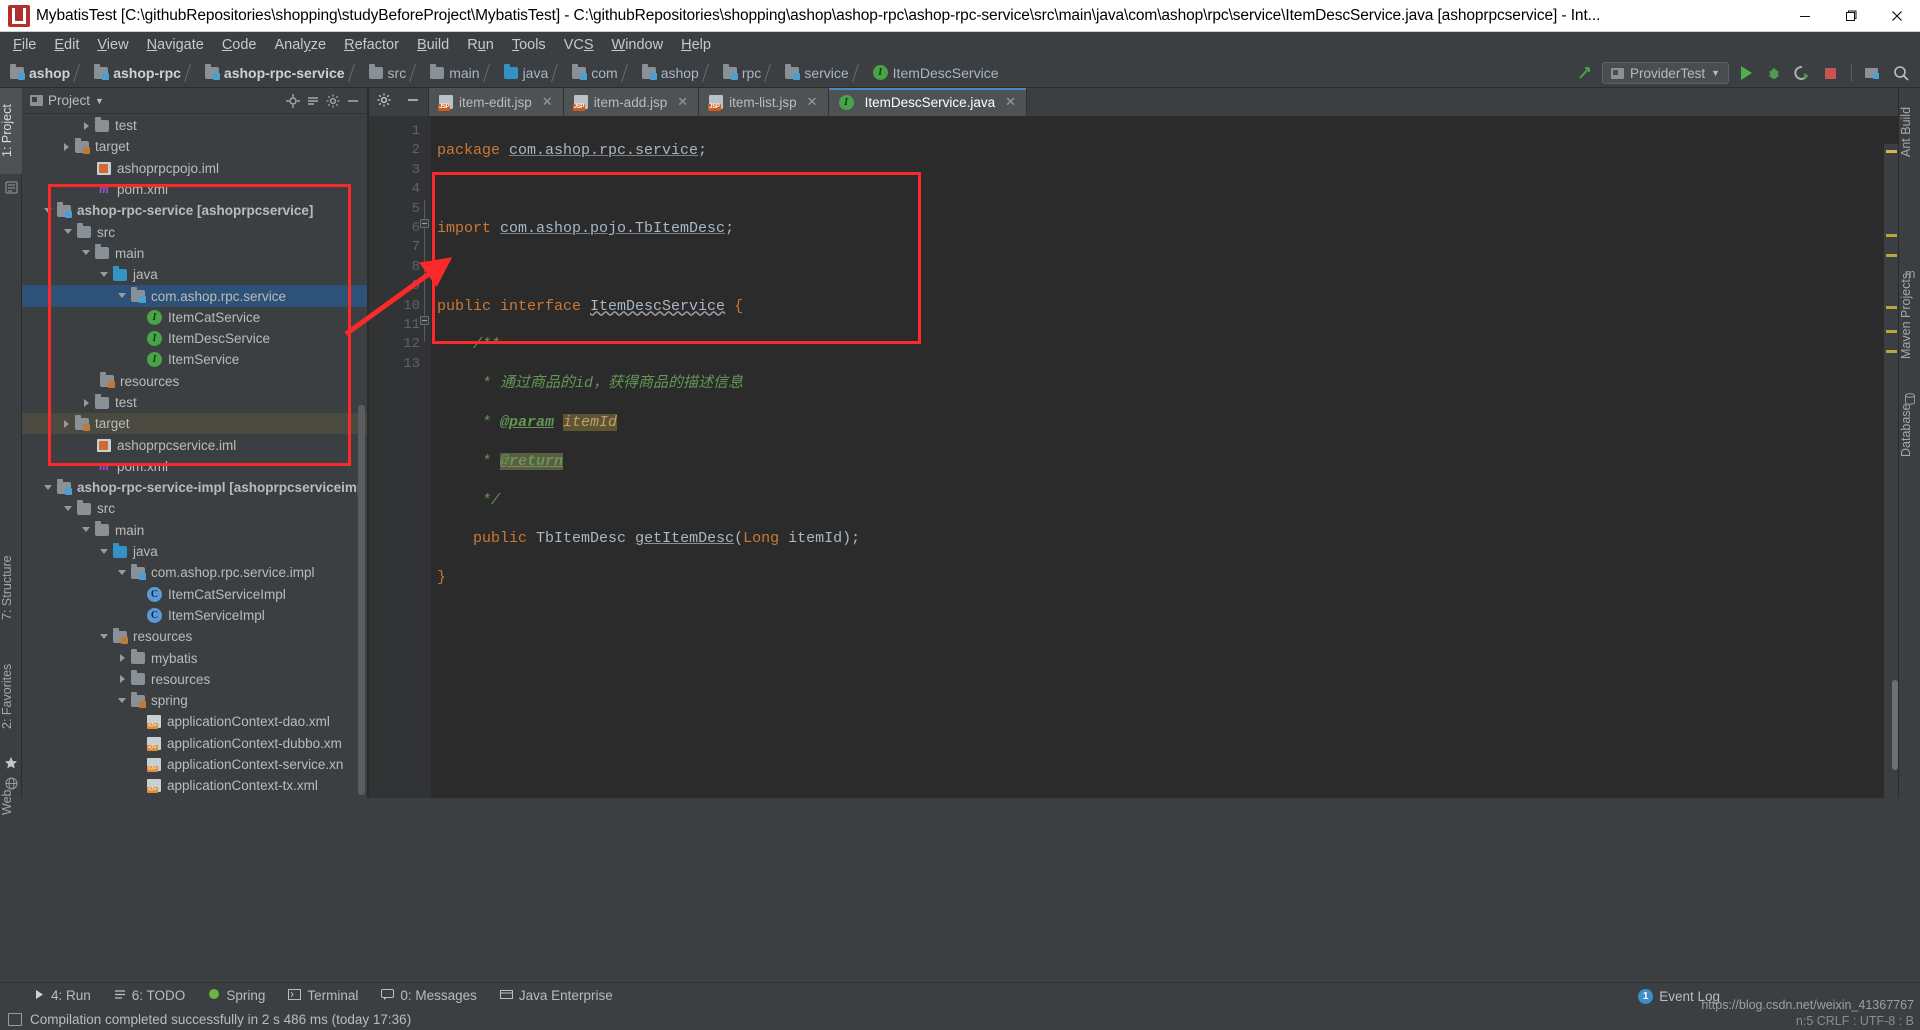 The width and height of the screenshot is (1920, 1030). Describe the element at coordinates (194, 231) in the screenshot. I see `tree-row-src-1: src` at that location.